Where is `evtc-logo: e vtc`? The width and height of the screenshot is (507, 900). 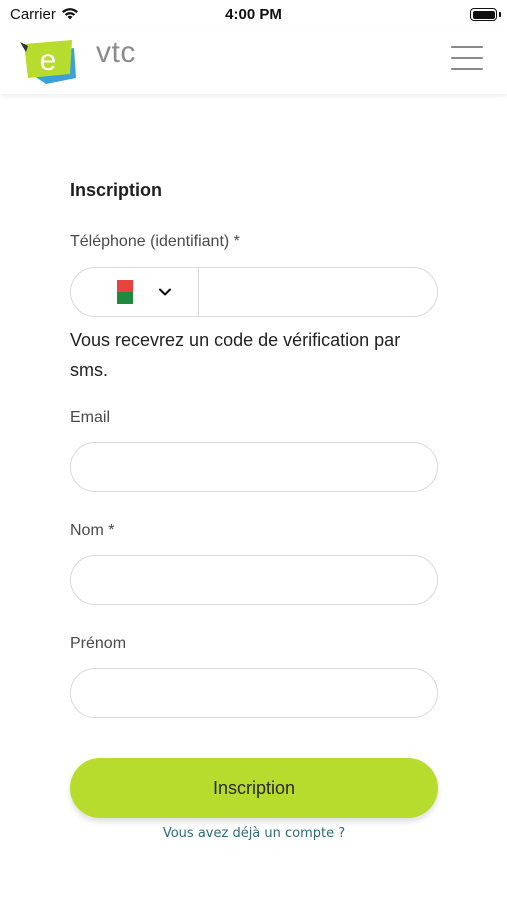 evtc-logo: e vtc is located at coordinates (76, 61).